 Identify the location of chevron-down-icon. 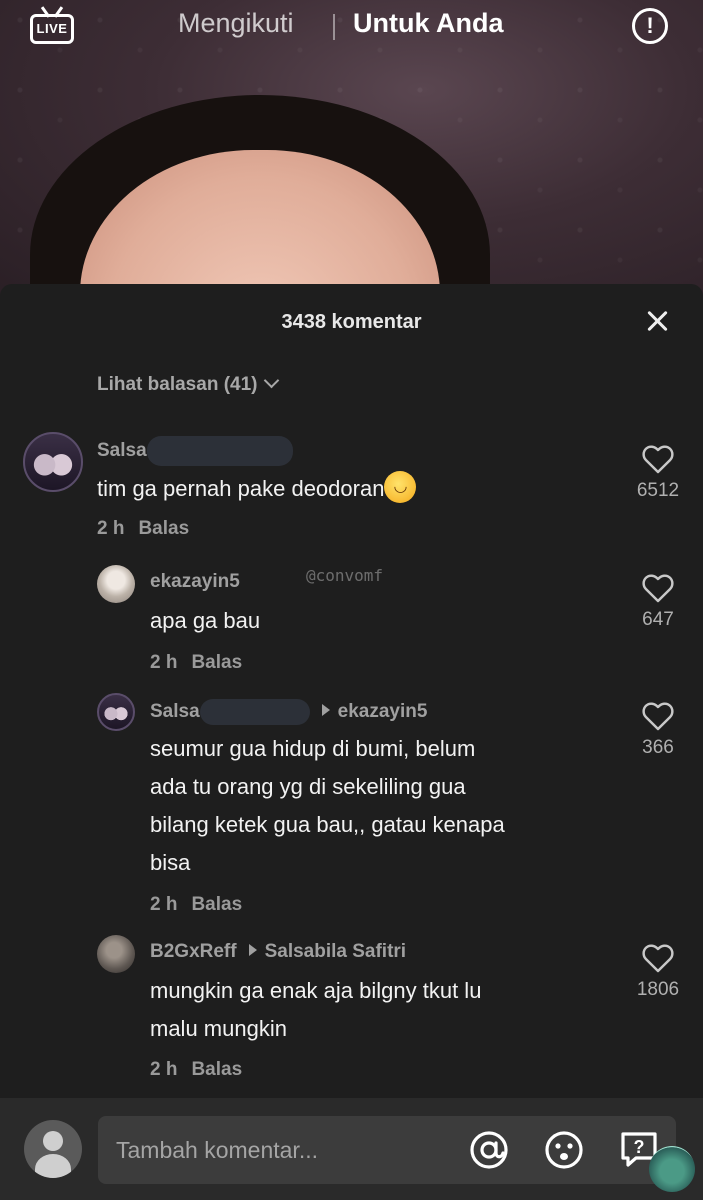
(271, 380).